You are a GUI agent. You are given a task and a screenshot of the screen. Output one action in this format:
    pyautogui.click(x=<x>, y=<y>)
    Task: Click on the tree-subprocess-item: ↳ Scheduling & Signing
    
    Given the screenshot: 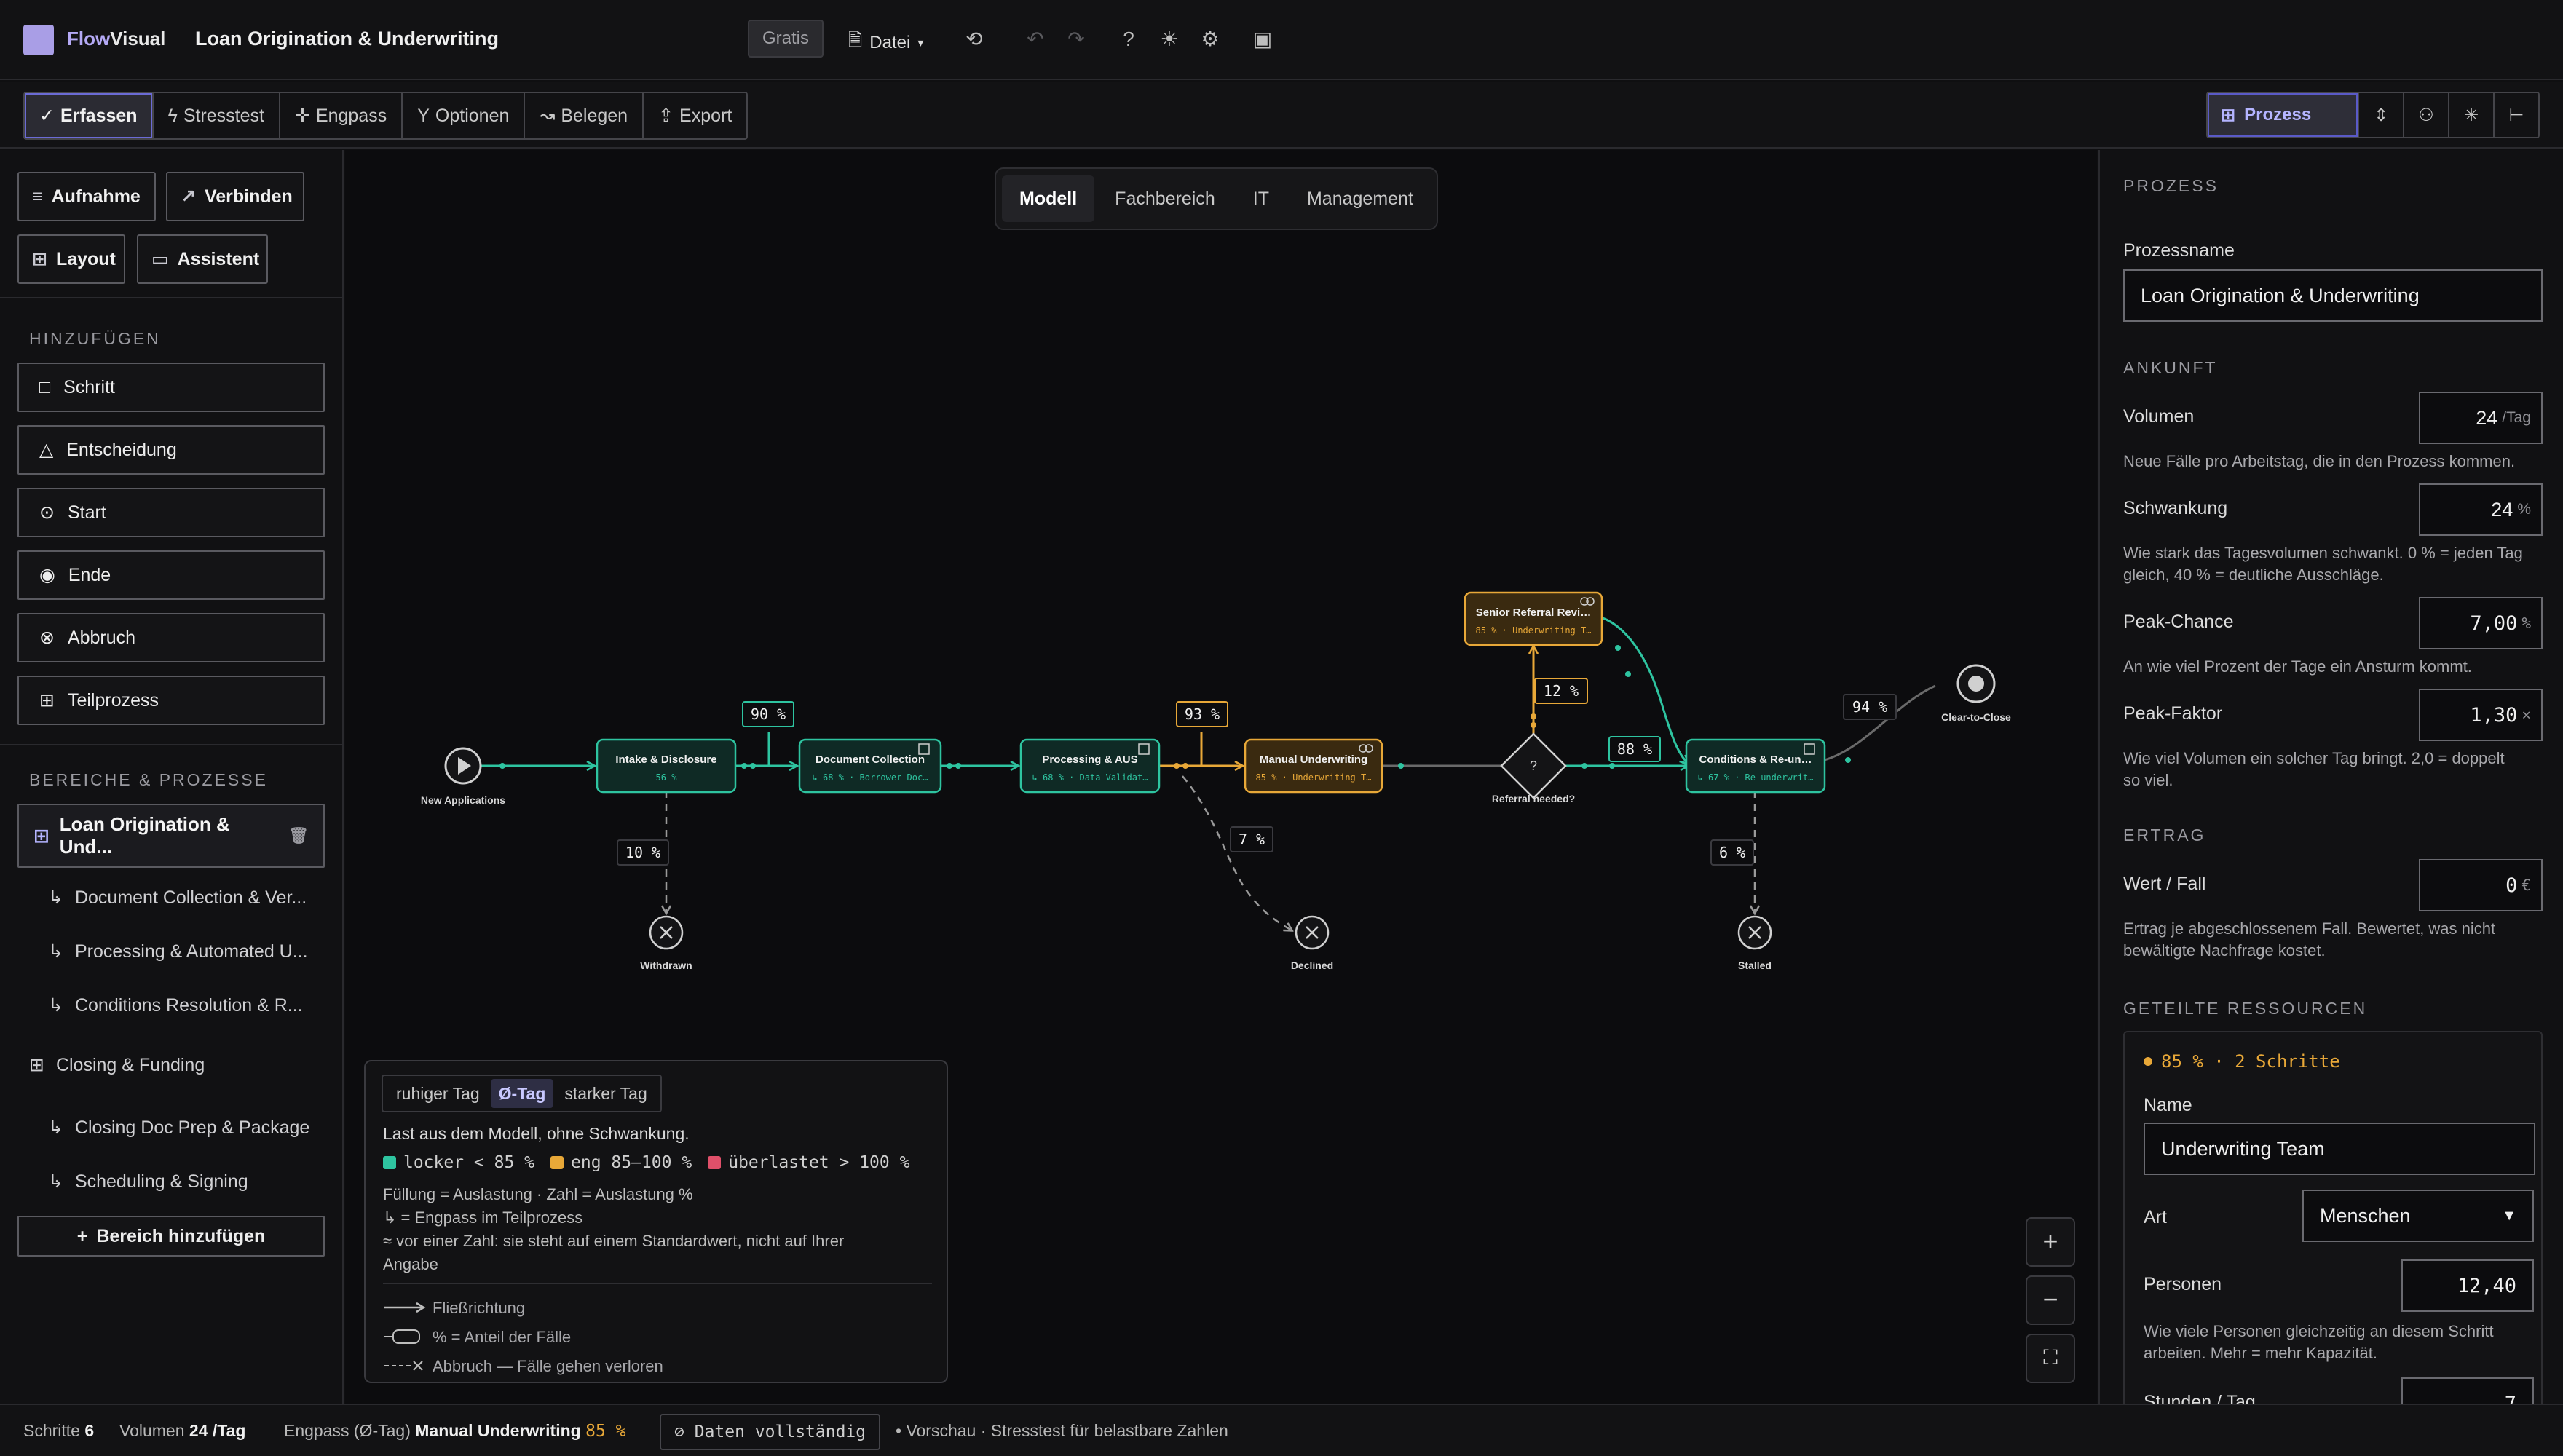 What is the action you would take?
    pyautogui.click(x=148, y=1181)
    